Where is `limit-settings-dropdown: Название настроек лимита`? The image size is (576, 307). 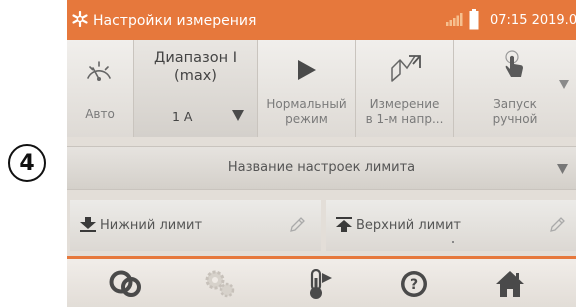 limit-settings-dropdown: Название настроек лимита is located at coordinates (321, 168).